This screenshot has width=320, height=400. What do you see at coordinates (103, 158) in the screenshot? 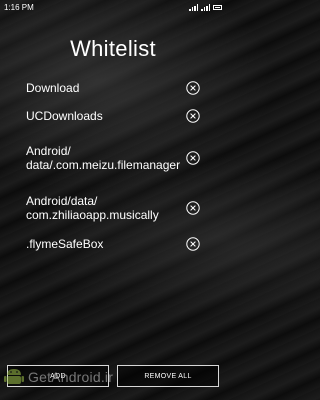
I see `item-label: Android/ data/.com.meizu.filemanager` at bounding box center [103, 158].